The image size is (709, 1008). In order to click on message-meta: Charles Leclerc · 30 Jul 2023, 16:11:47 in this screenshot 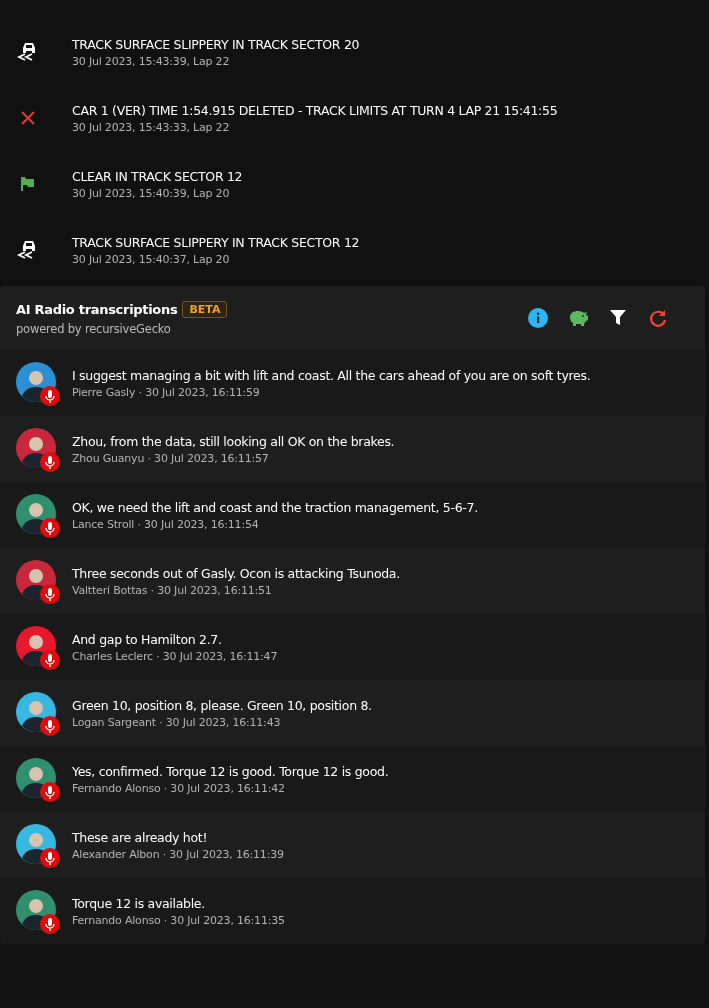, I will do `click(175, 656)`.